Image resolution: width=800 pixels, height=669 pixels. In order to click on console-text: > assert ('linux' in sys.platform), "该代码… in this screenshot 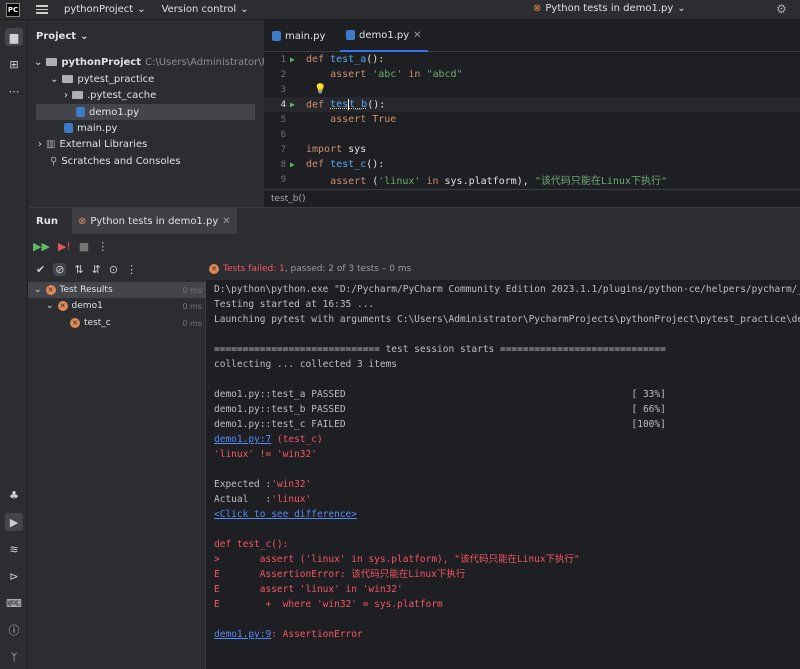, I will do `click(397, 559)`.